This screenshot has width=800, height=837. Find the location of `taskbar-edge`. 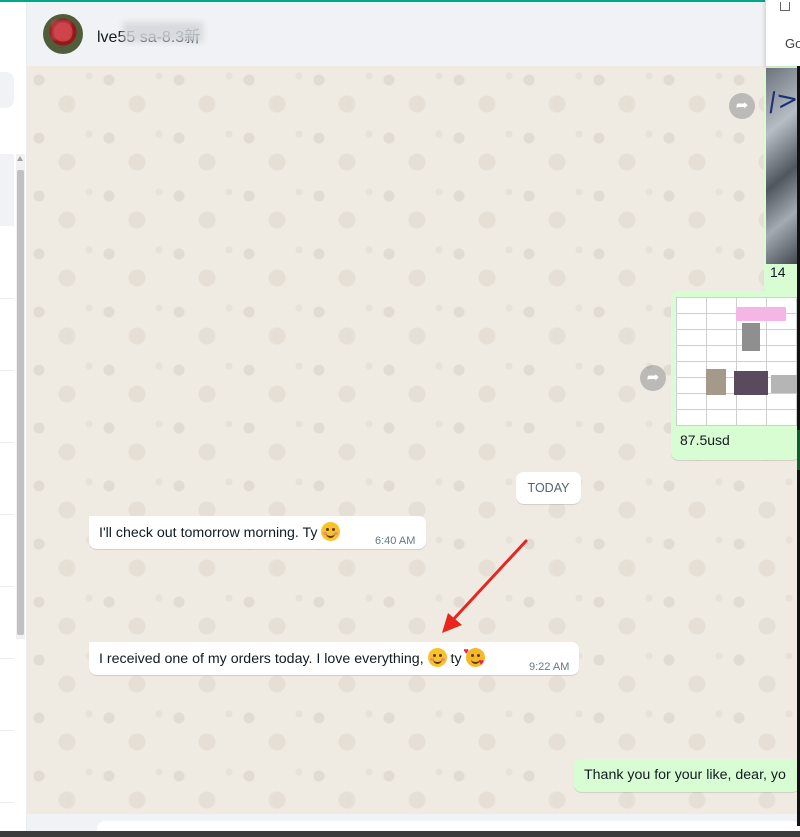

taskbar-edge is located at coordinates (400, 834).